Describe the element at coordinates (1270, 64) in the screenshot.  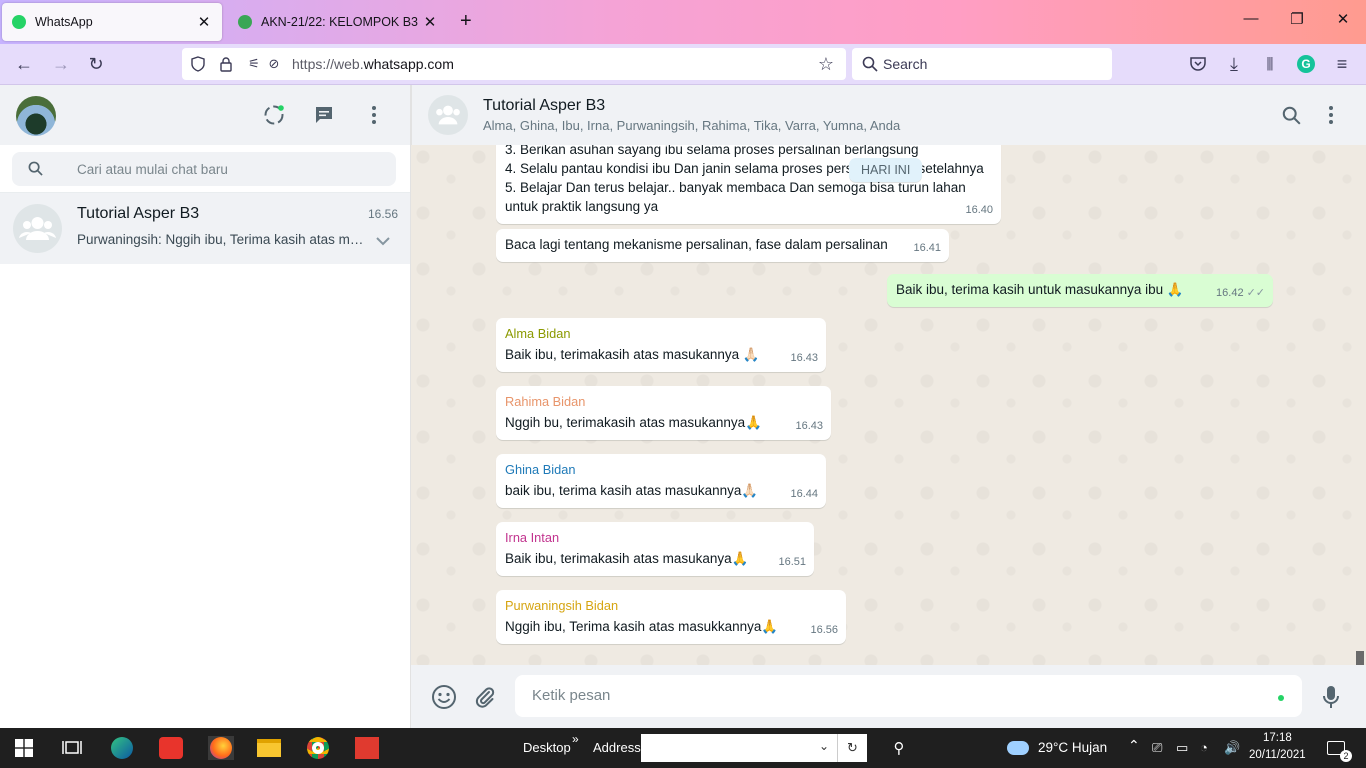
I see `library-icon: ⫼` at that location.